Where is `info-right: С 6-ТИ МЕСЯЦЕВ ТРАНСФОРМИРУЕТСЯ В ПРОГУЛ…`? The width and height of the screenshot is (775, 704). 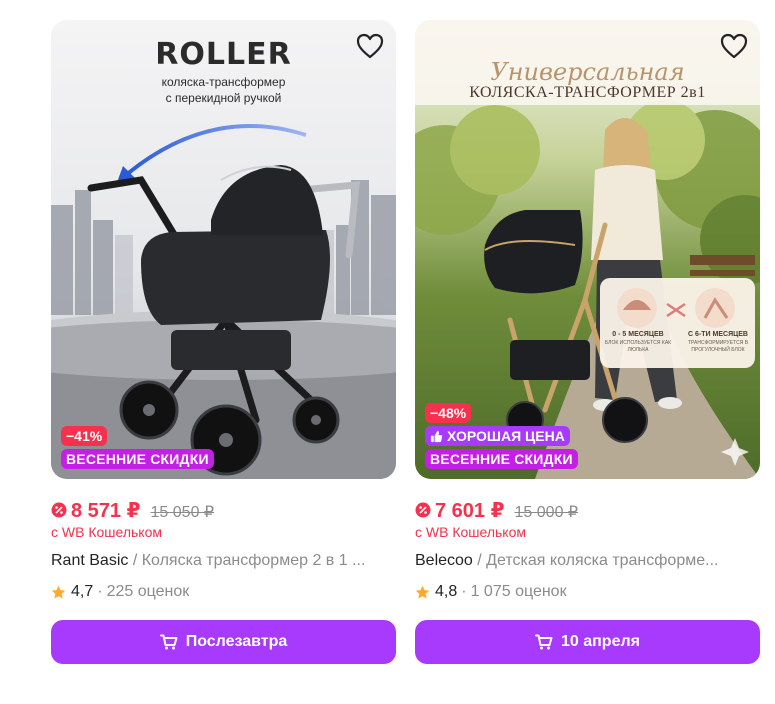 info-right: С 6-ТИ МЕСЯЦЕВ ТРАНСФОРМИРУЕТСЯ В ПРОГУЛ… is located at coordinates (718, 342).